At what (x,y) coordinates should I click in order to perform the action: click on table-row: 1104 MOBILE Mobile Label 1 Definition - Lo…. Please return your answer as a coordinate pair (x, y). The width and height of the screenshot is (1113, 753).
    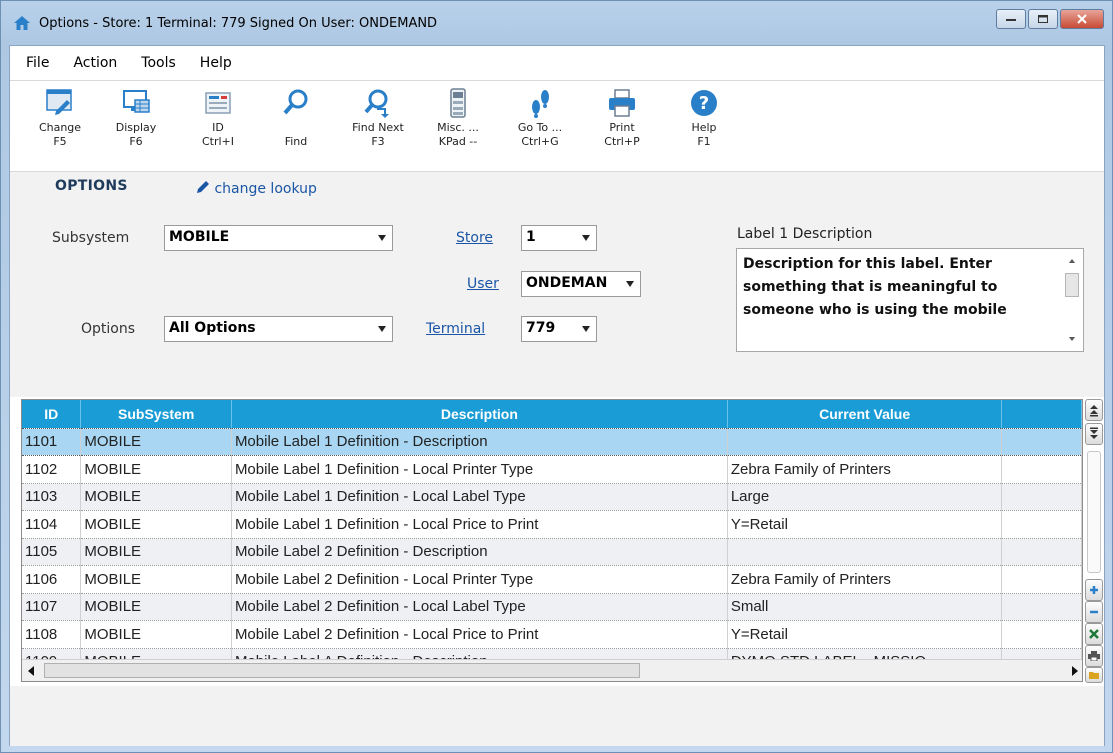
    Looking at the image, I should click on (552, 524).